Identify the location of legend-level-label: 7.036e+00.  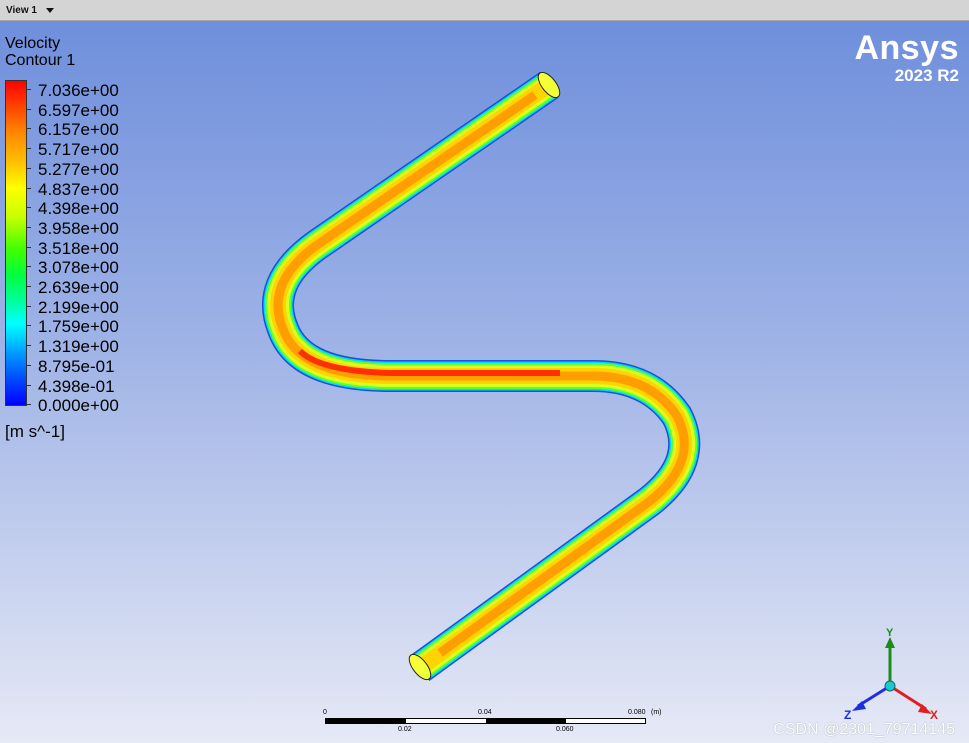
(78, 90).